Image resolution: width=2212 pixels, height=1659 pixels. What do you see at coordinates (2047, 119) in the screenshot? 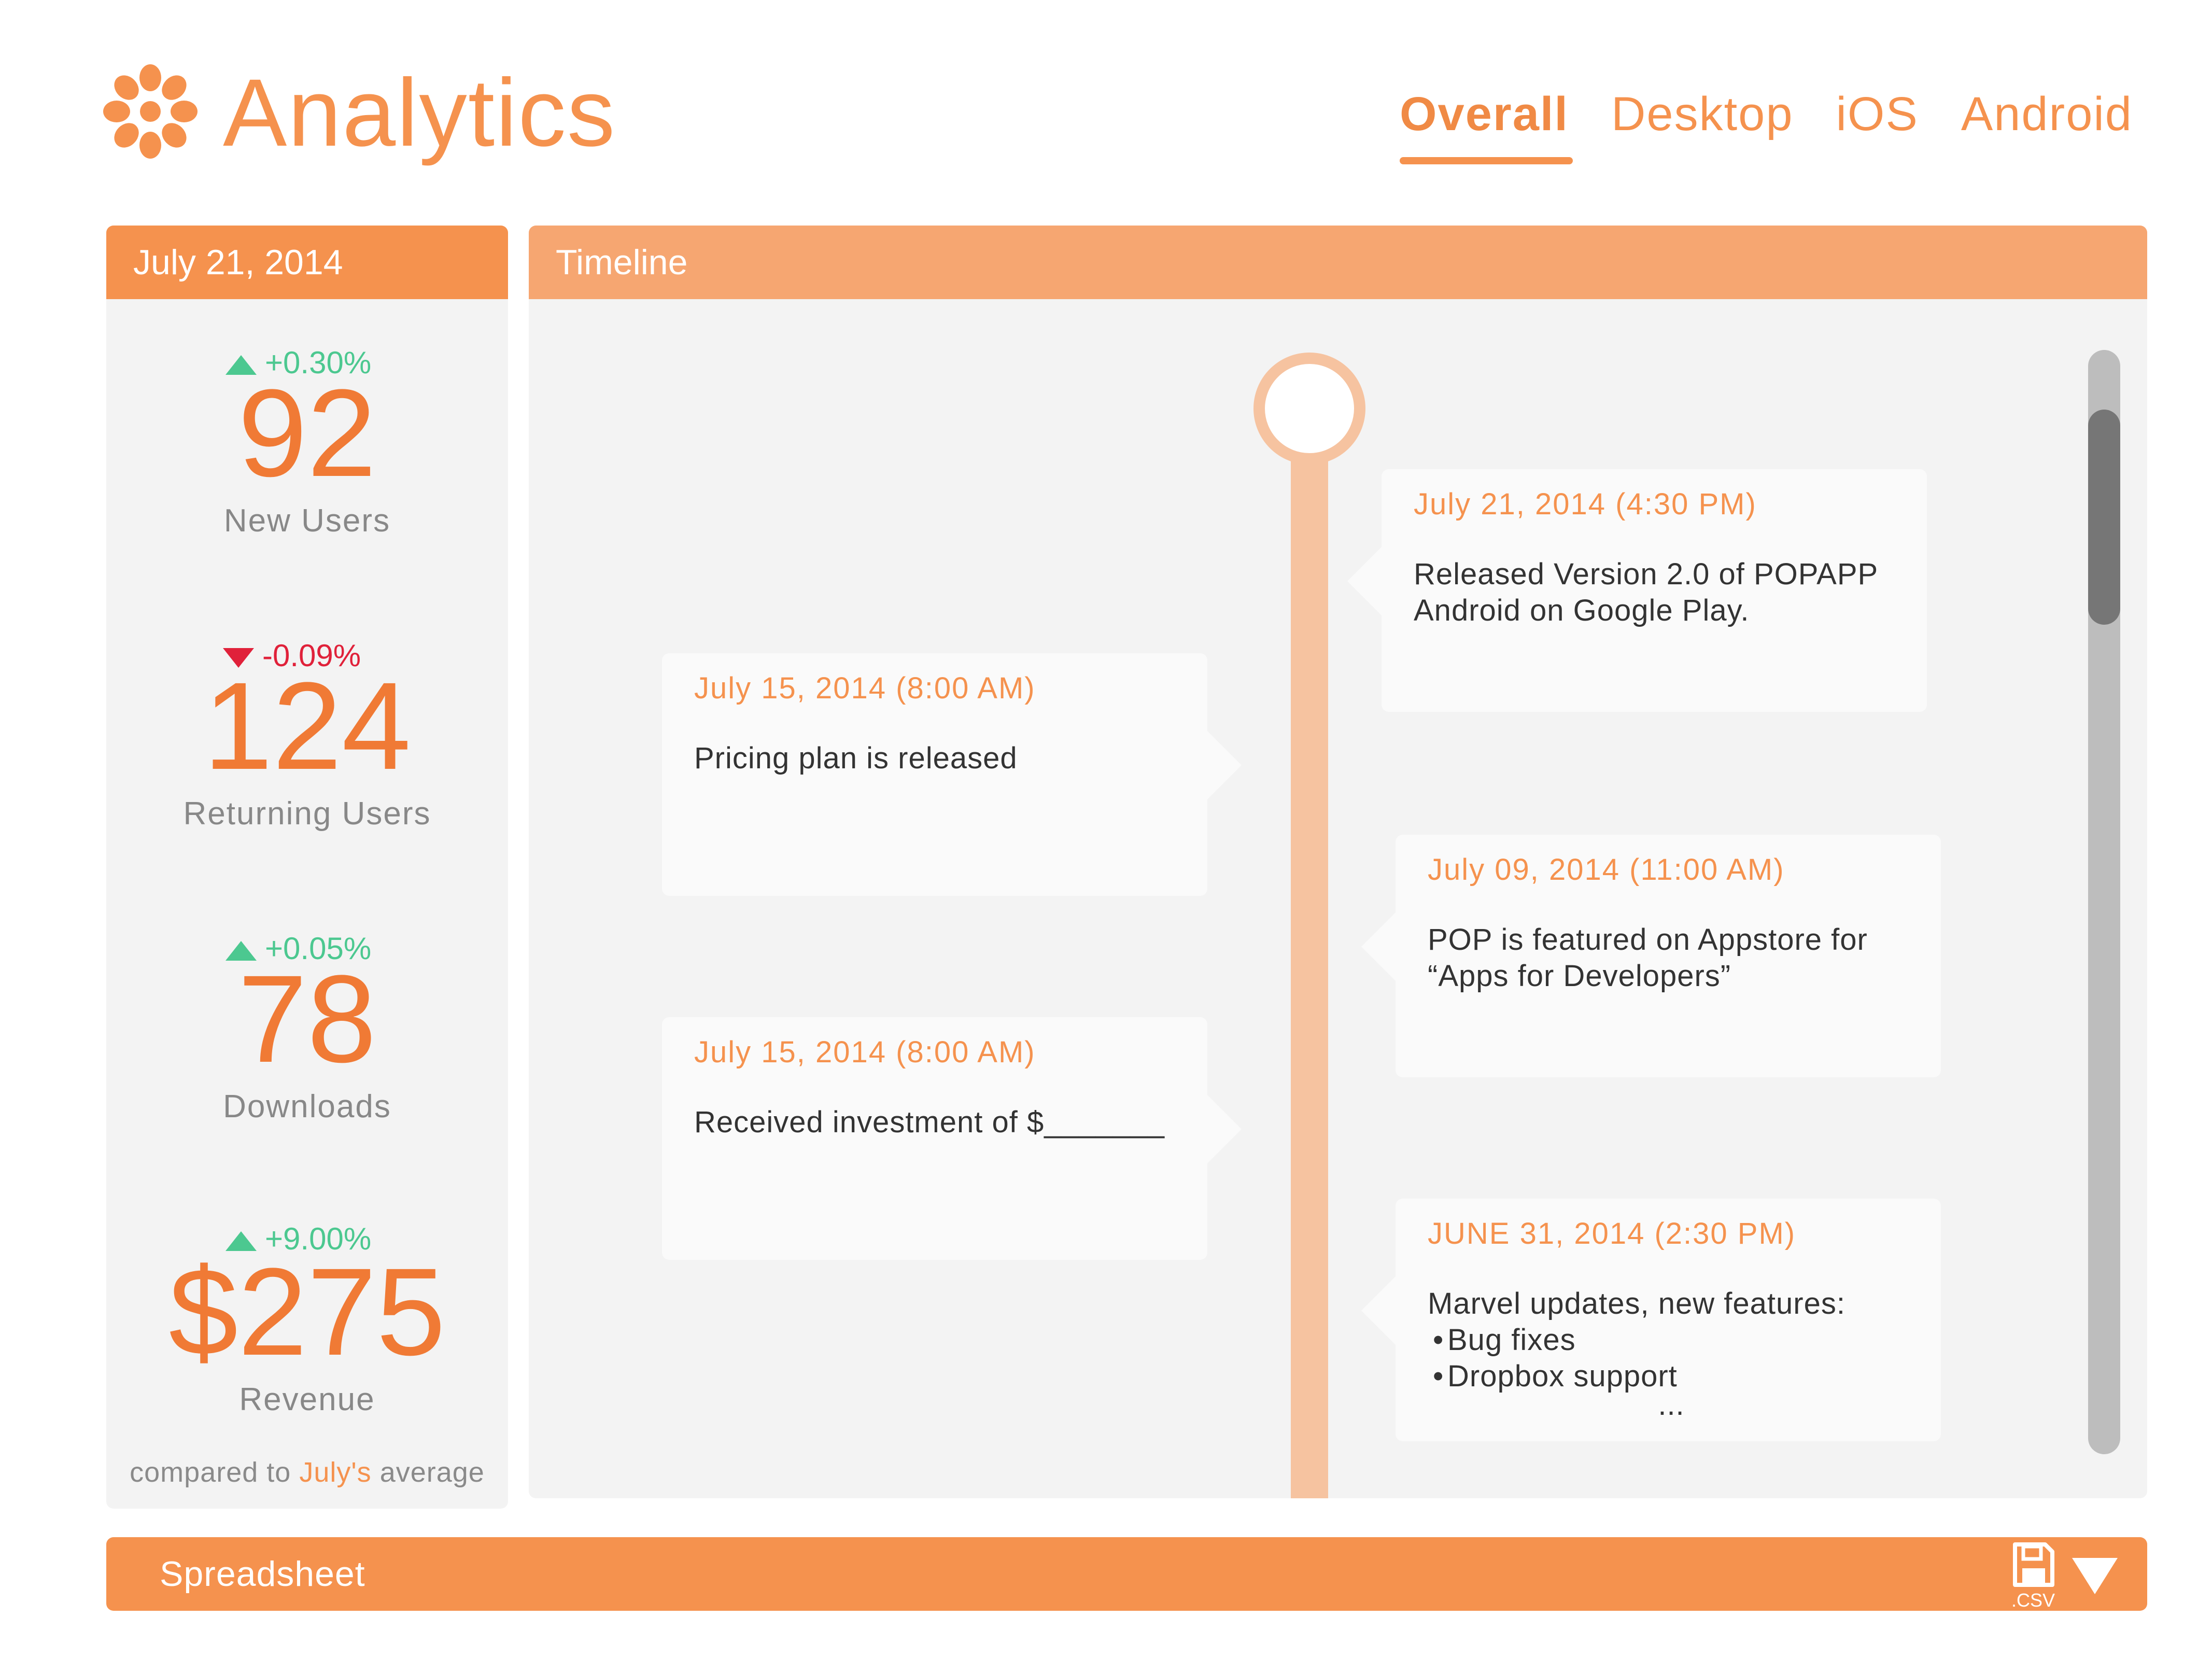
I see `tab-android: Android` at bounding box center [2047, 119].